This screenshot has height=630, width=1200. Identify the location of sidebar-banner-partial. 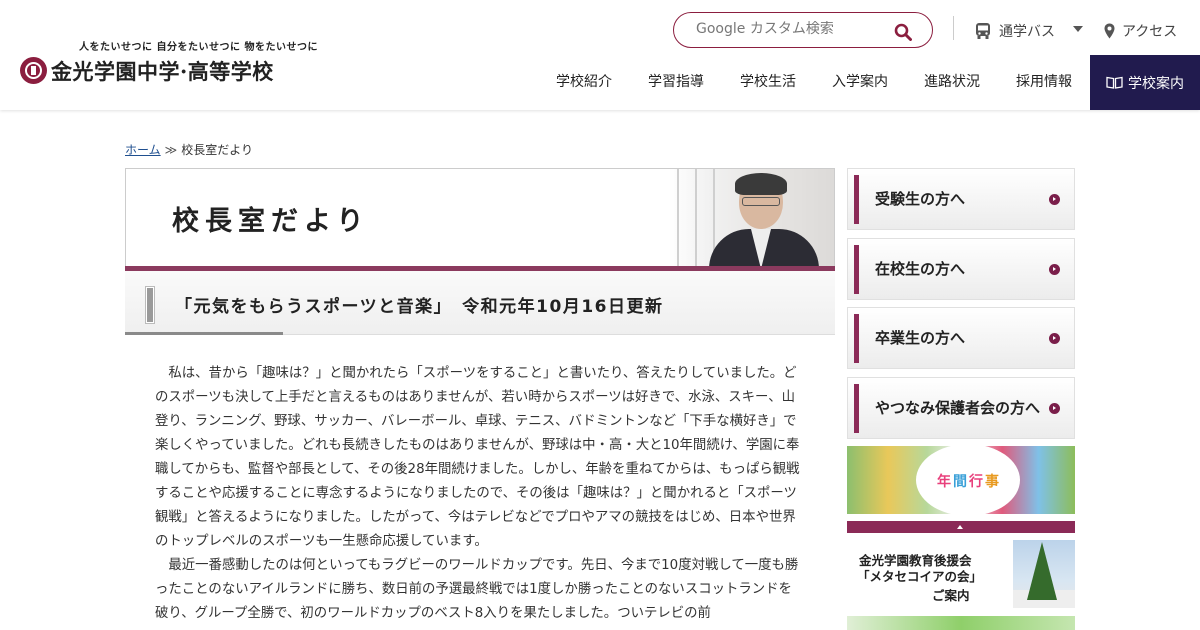
(961, 623).